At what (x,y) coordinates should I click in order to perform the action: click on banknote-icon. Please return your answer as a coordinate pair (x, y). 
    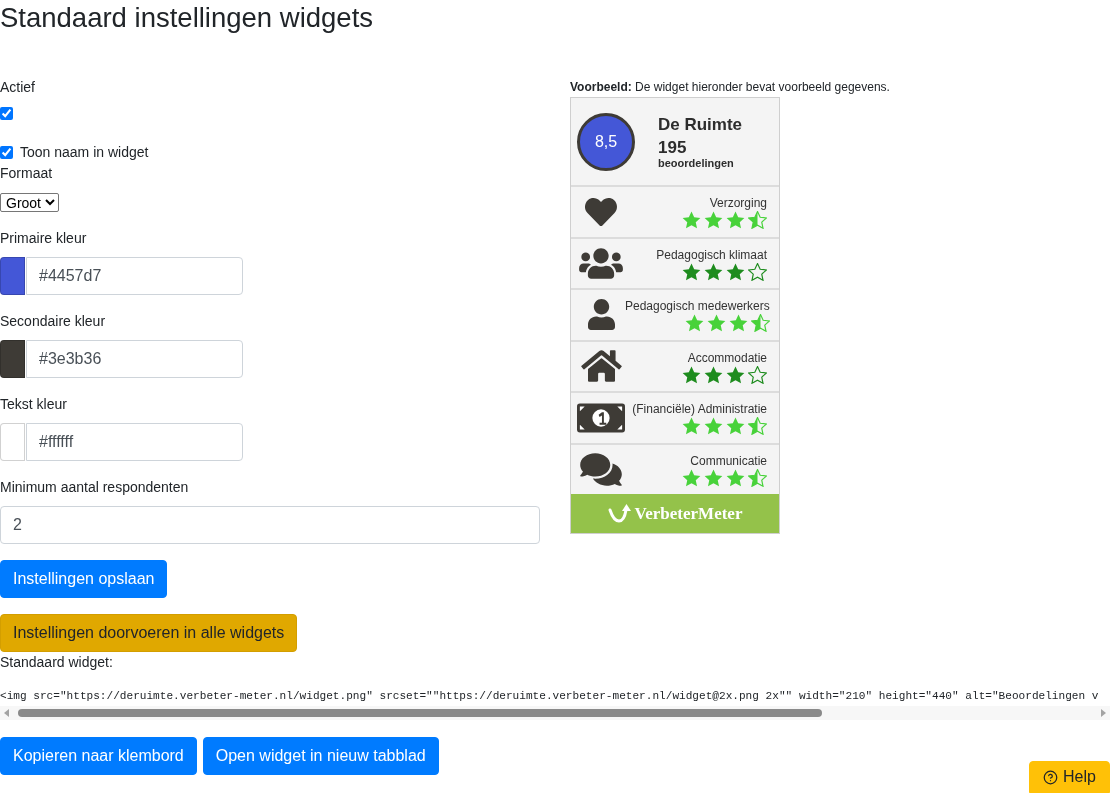
    Looking at the image, I should click on (601, 417).